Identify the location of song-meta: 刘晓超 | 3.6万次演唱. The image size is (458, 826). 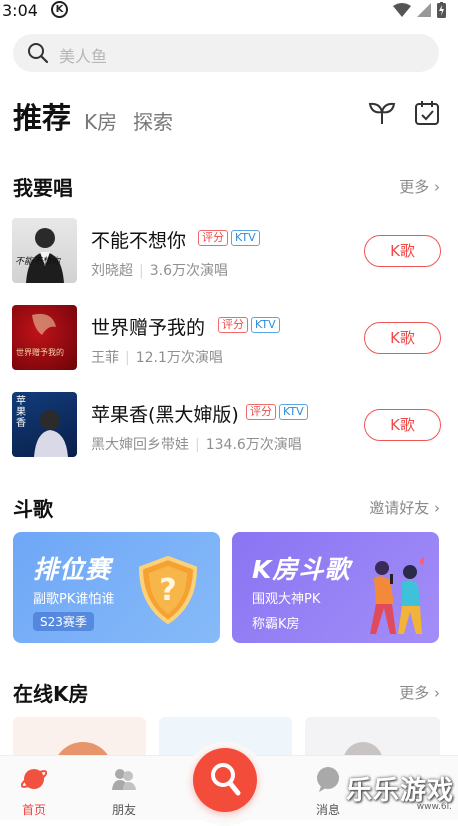
(159, 271).